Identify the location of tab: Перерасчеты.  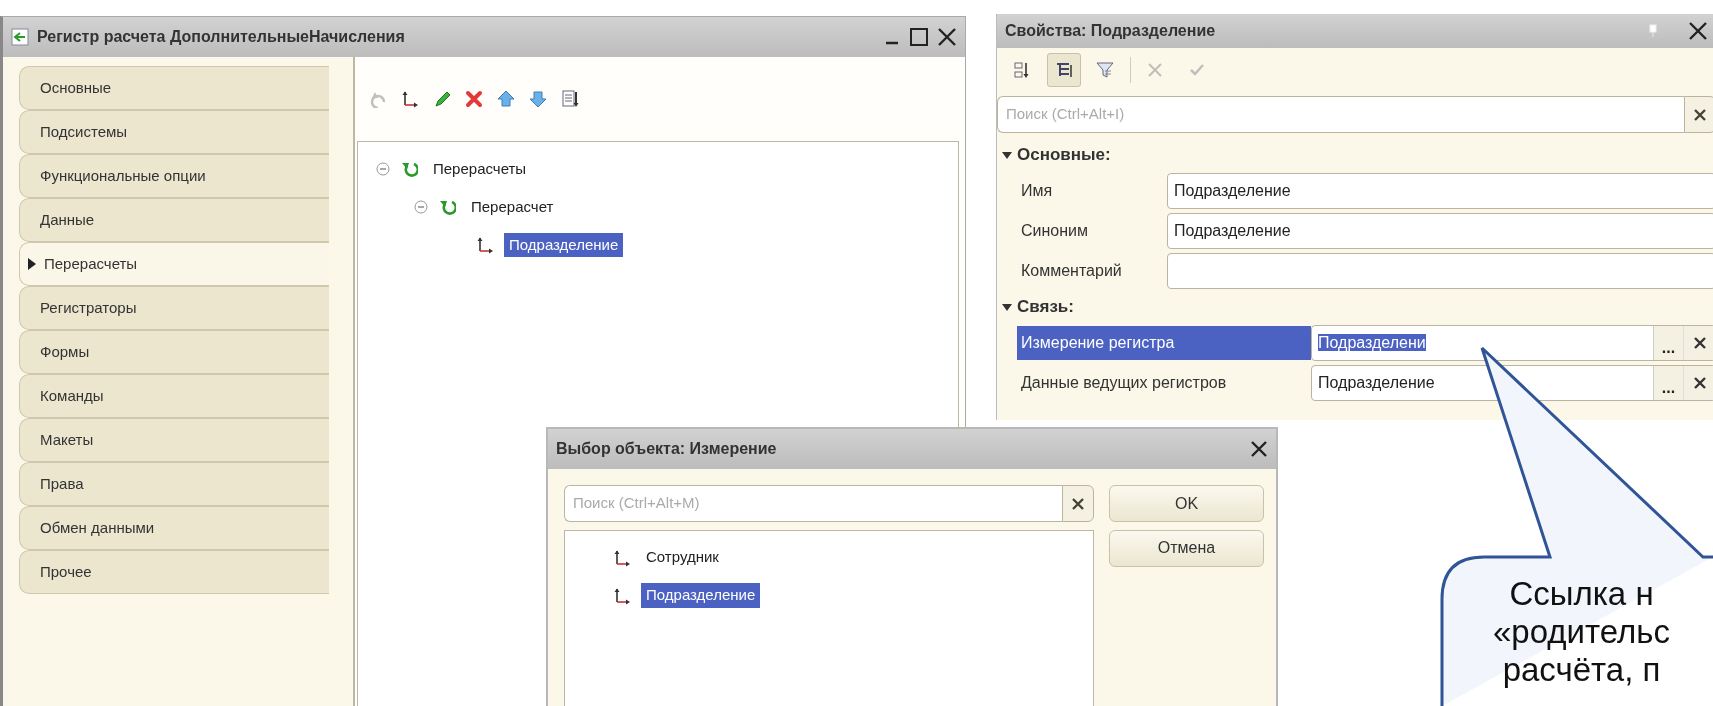
(174, 264).